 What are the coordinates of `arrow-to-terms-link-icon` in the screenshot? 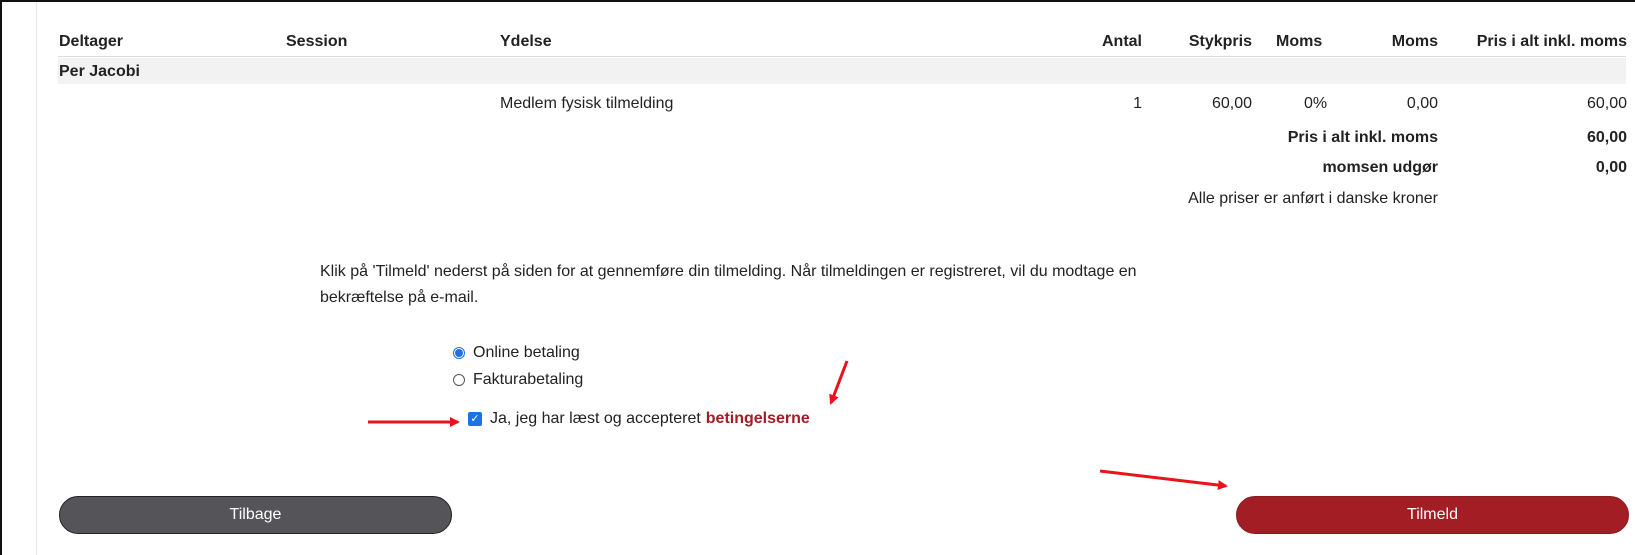 It's located at (839, 382).